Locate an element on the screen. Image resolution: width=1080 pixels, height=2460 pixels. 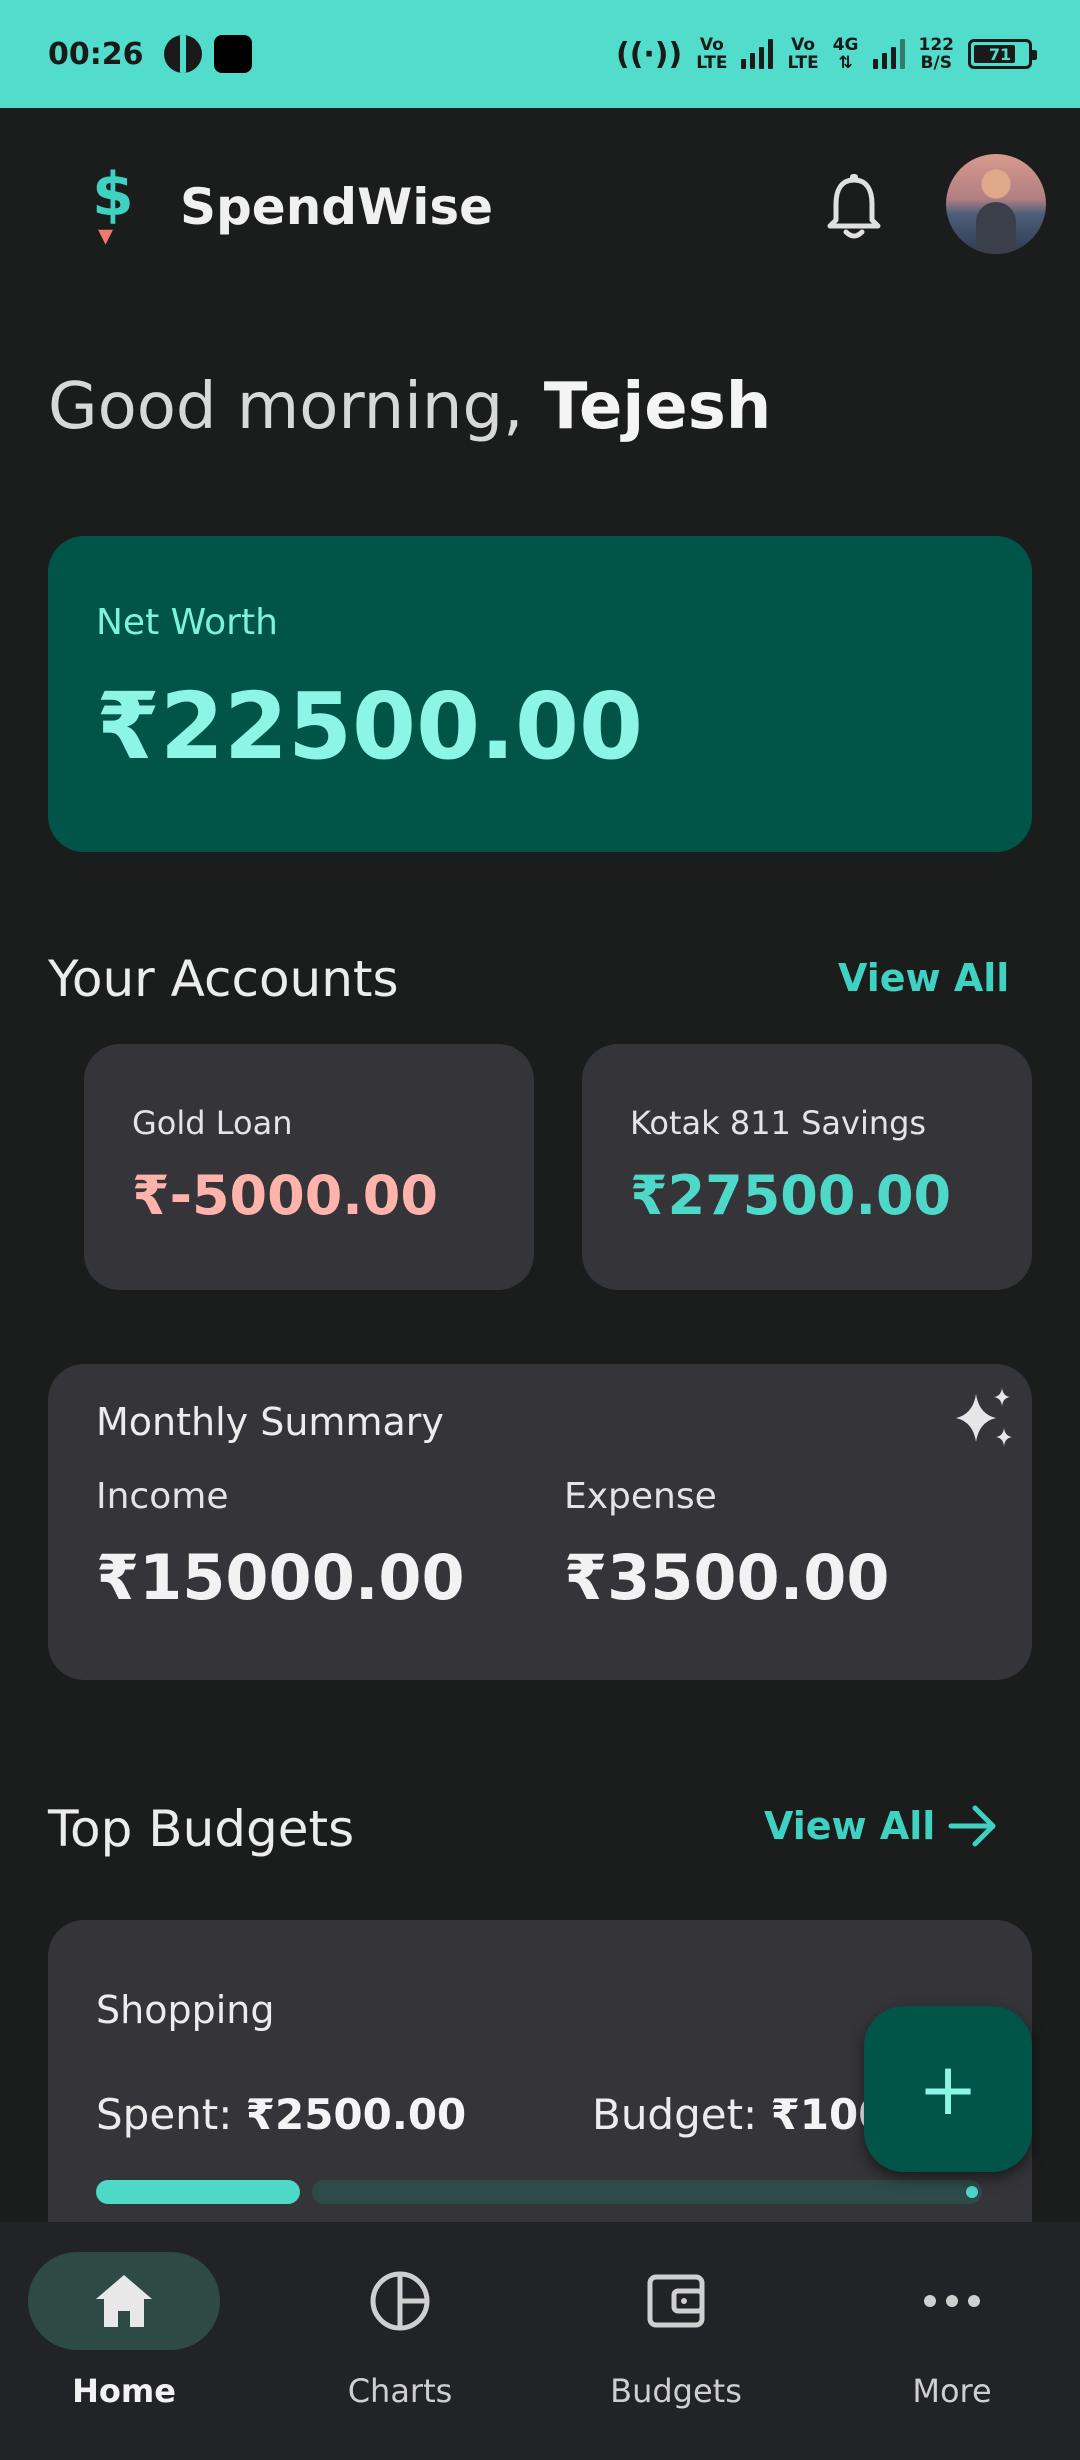
nav-item-more: More is located at coordinates (952, 2342).